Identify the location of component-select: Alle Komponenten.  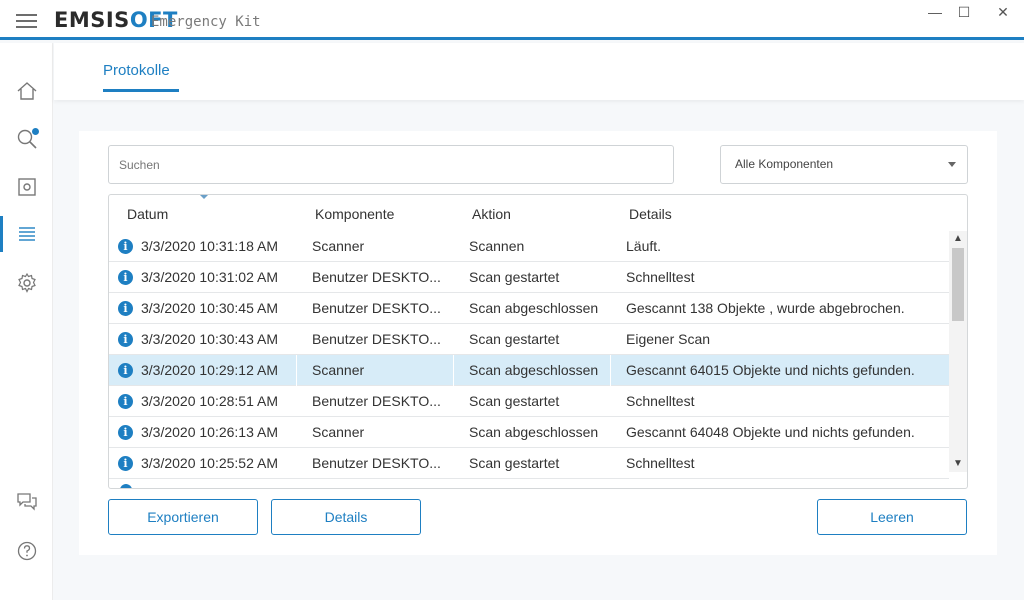
(844, 164).